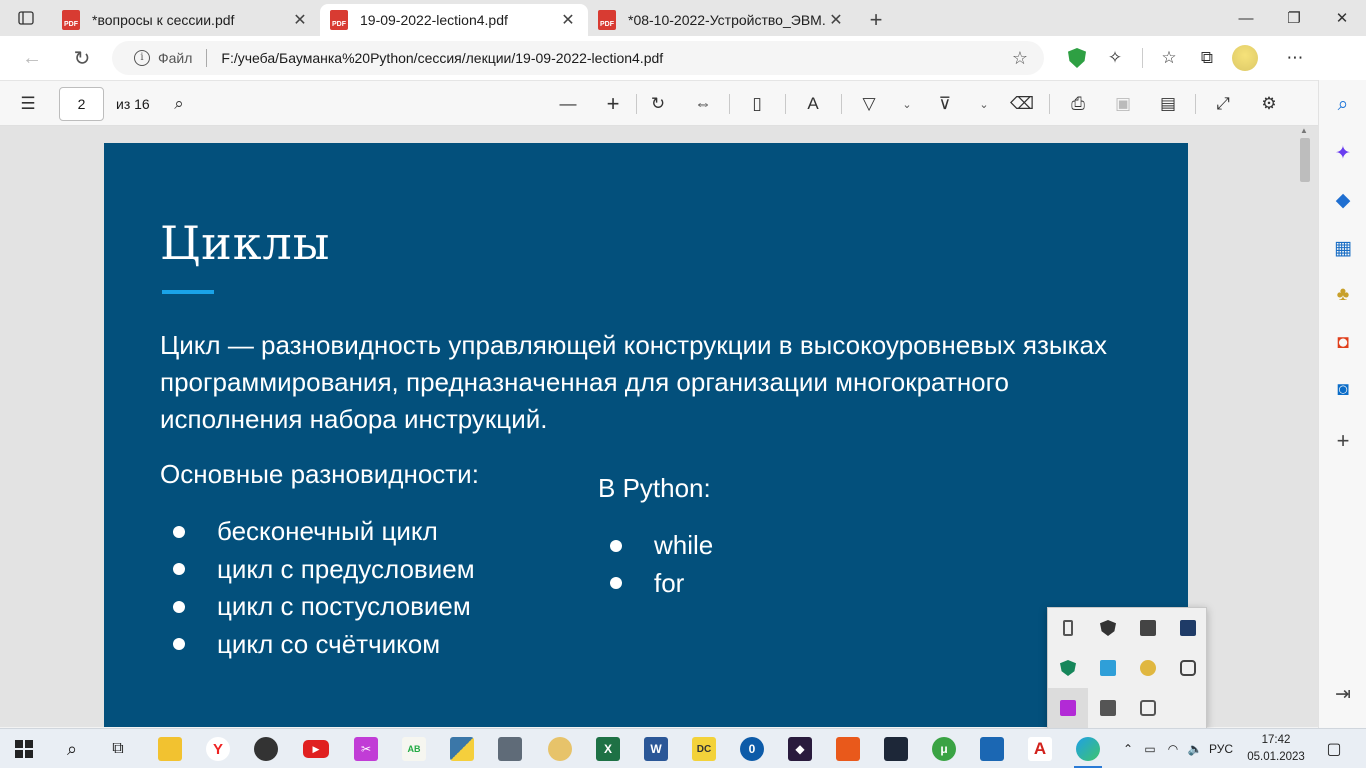  Describe the element at coordinates (757, 104) in the screenshot. I see `page-view-button: ▯` at that location.